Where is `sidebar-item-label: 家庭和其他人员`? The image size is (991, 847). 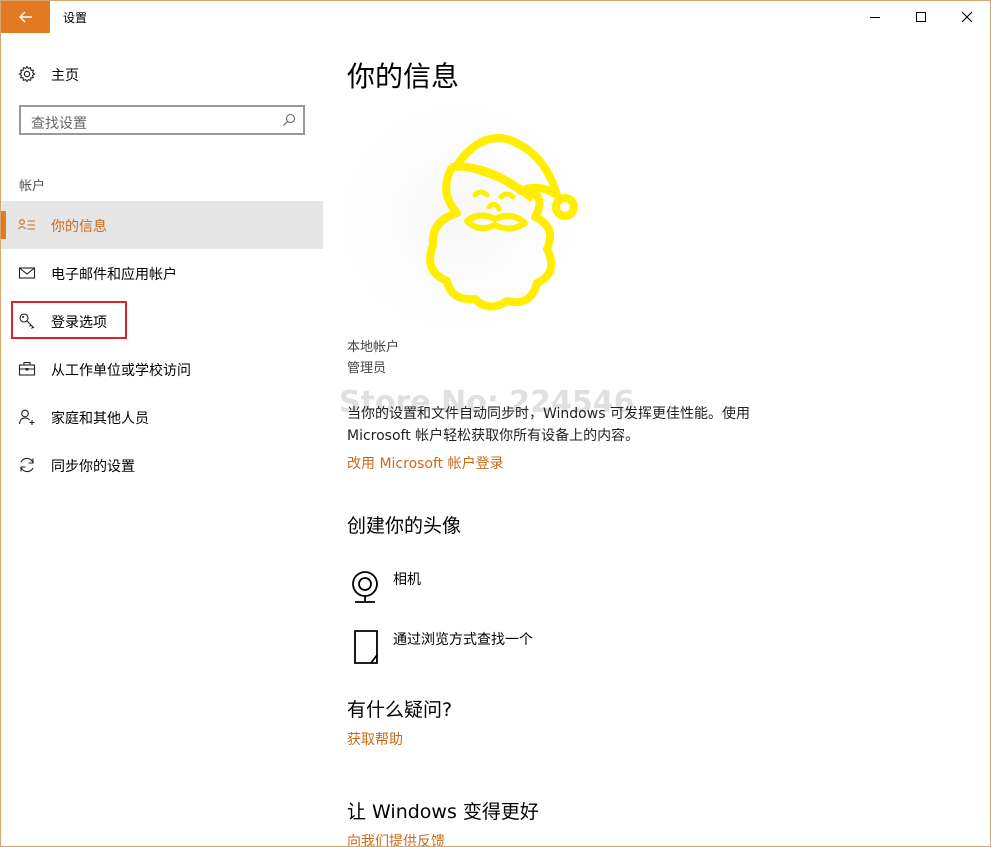 sidebar-item-label: 家庭和其他人员 is located at coordinates (100, 419).